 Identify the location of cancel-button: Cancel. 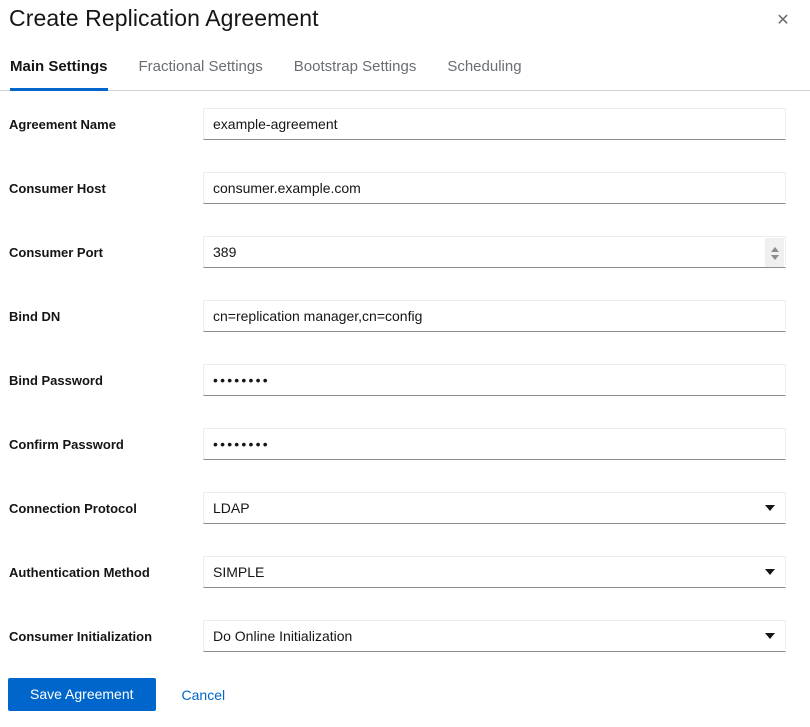
(204, 695).